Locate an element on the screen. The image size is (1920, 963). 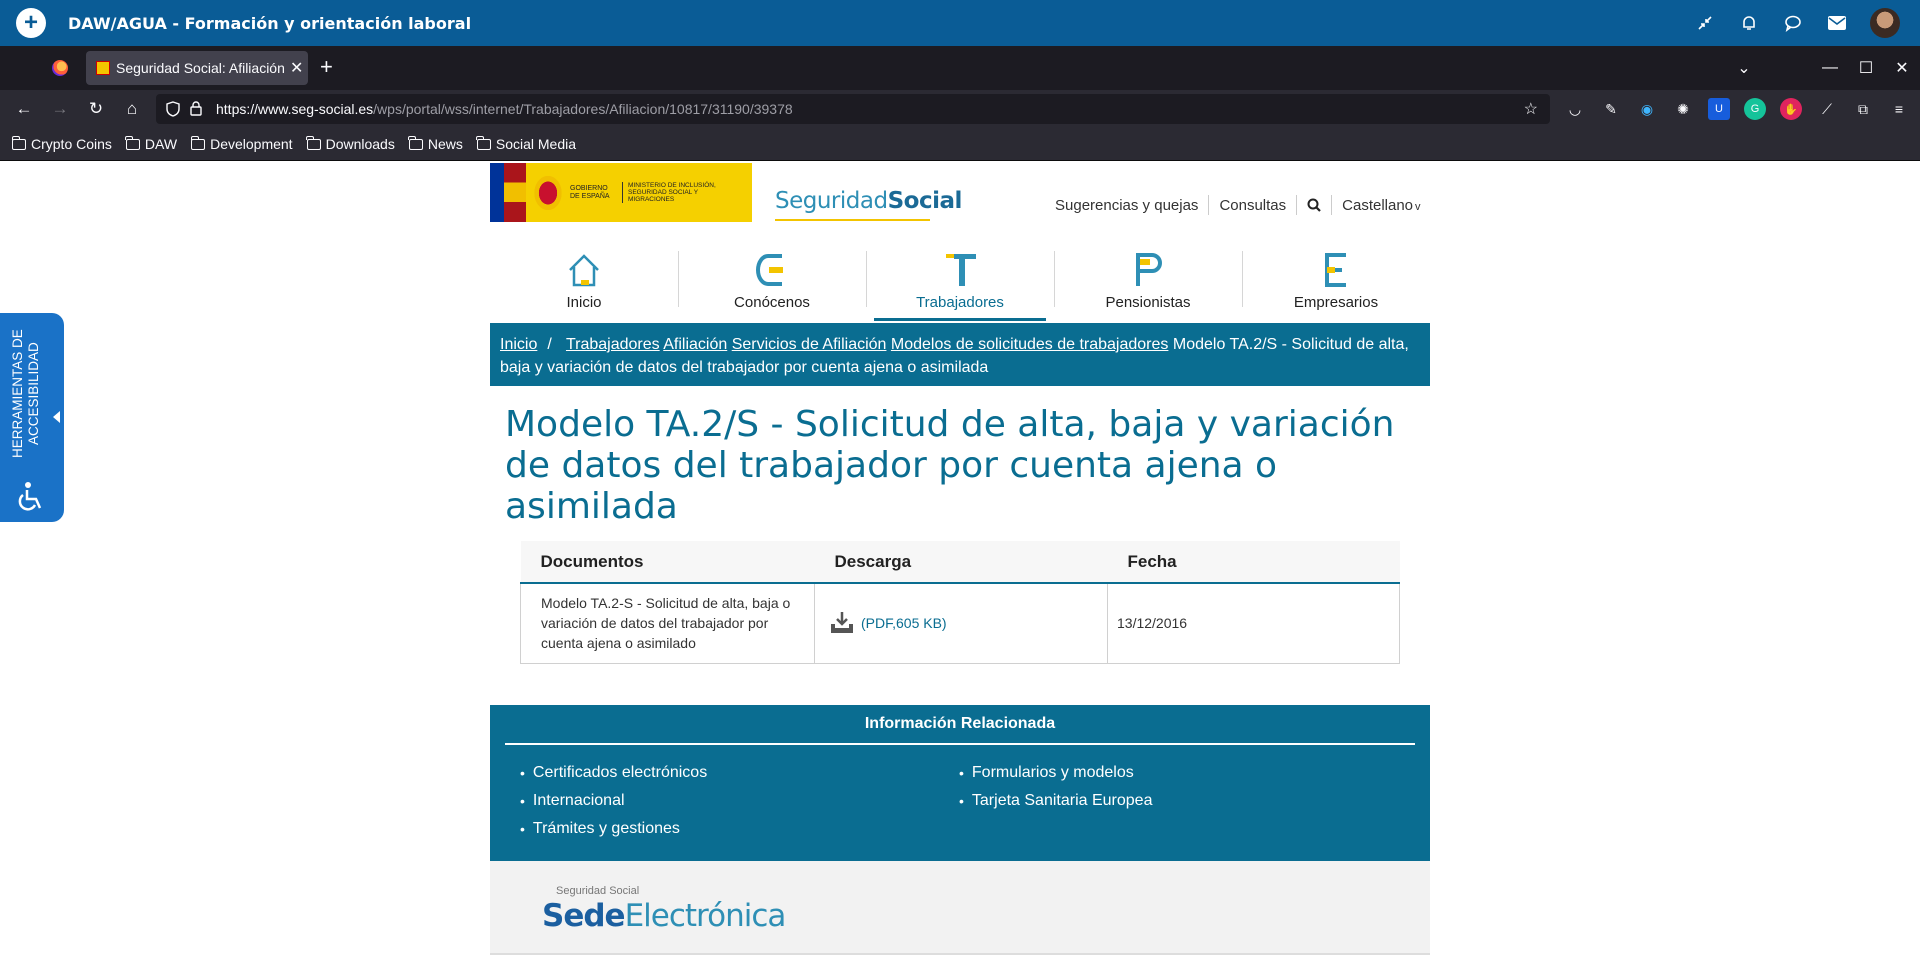
chat-icon is located at coordinates (1793, 23).